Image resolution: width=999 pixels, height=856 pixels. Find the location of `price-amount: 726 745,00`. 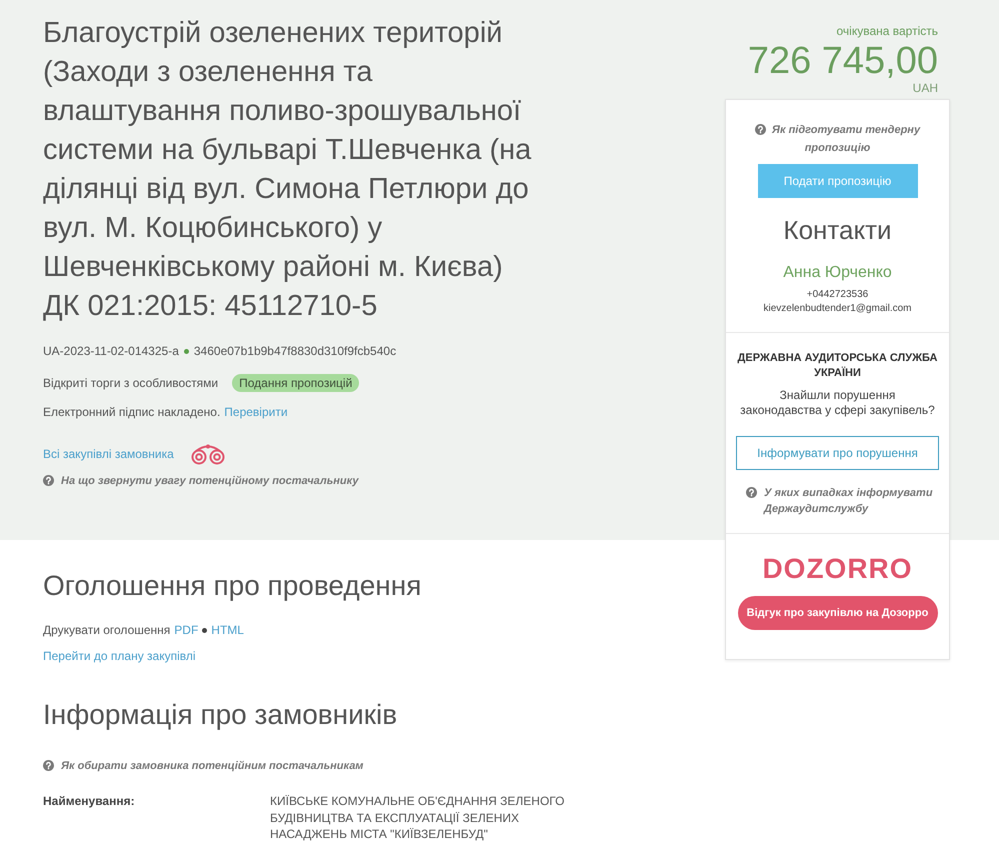

price-amount: 726 745,00 is located at coordinates (843, 61).